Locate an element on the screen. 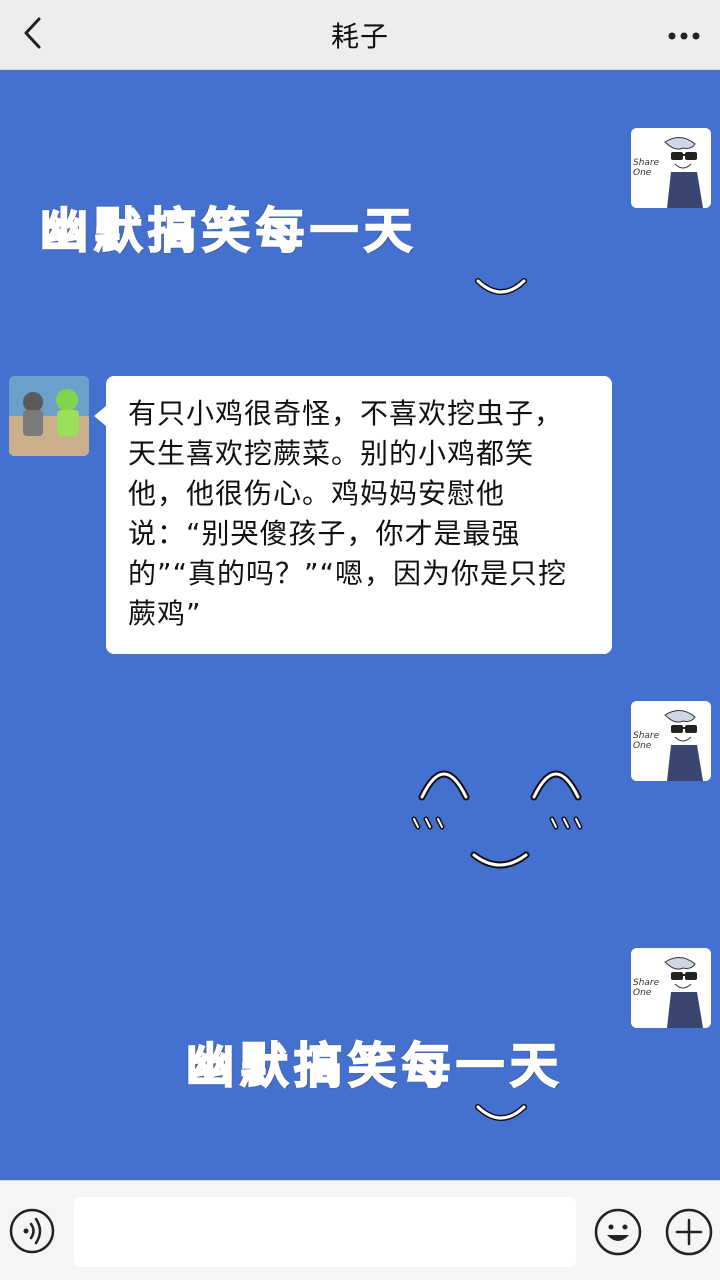  plus-circle-icon is located at coordinates (689, 1234).